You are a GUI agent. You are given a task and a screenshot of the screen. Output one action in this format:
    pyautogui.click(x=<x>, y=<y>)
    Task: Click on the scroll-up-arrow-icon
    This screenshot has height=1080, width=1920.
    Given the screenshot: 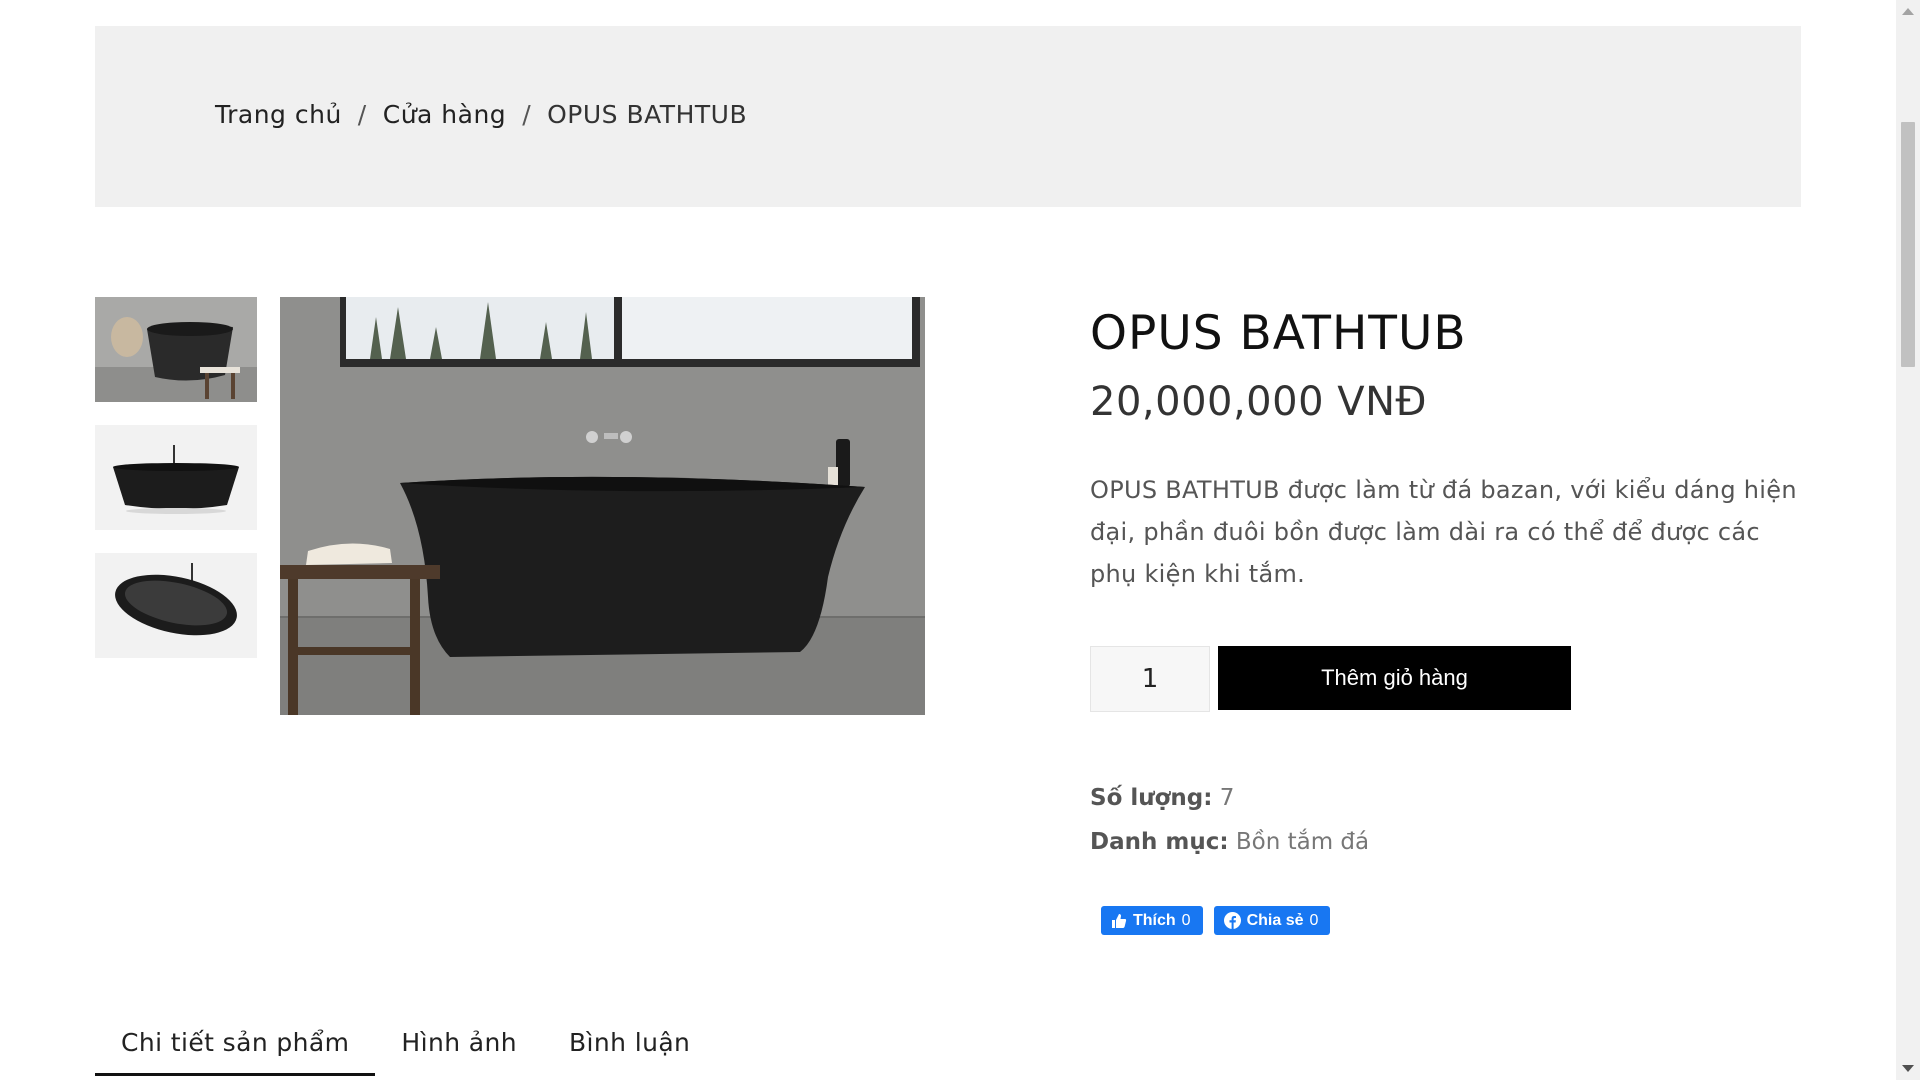 What is the action you would take?
    pyautogui.click(x=1908, y=11)
    